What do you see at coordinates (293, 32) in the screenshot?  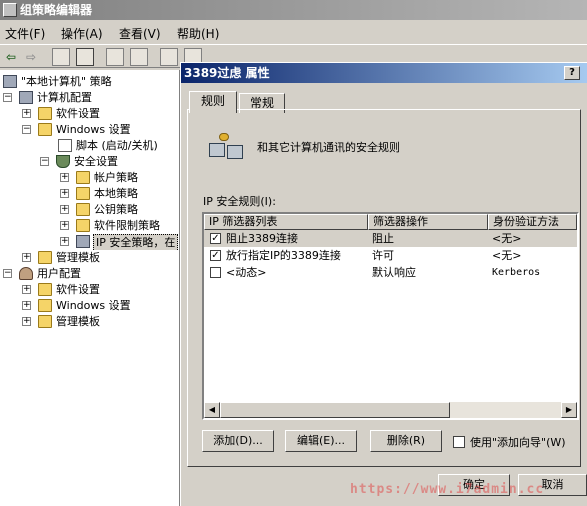 I see `menubar: 文件(F) 操作(A) 查看(V) 帮助(H)` at bounding box center [293, 32].